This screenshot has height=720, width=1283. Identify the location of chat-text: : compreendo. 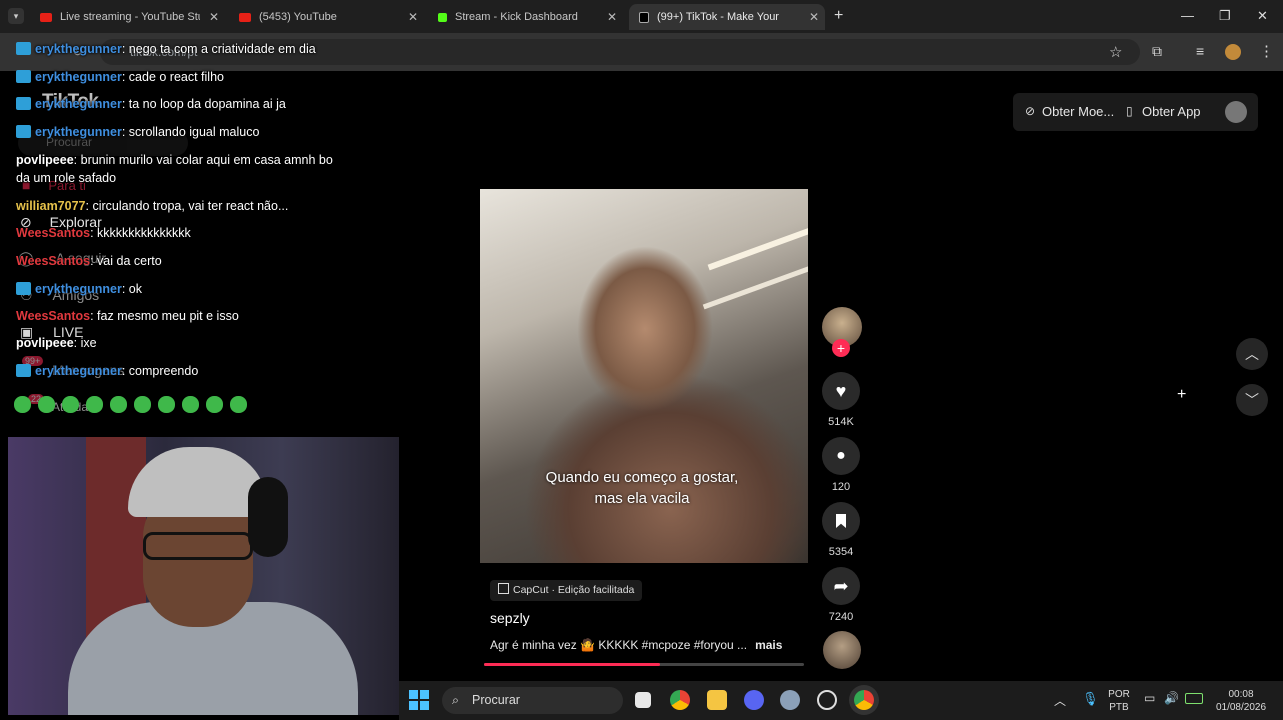
(160, 371).